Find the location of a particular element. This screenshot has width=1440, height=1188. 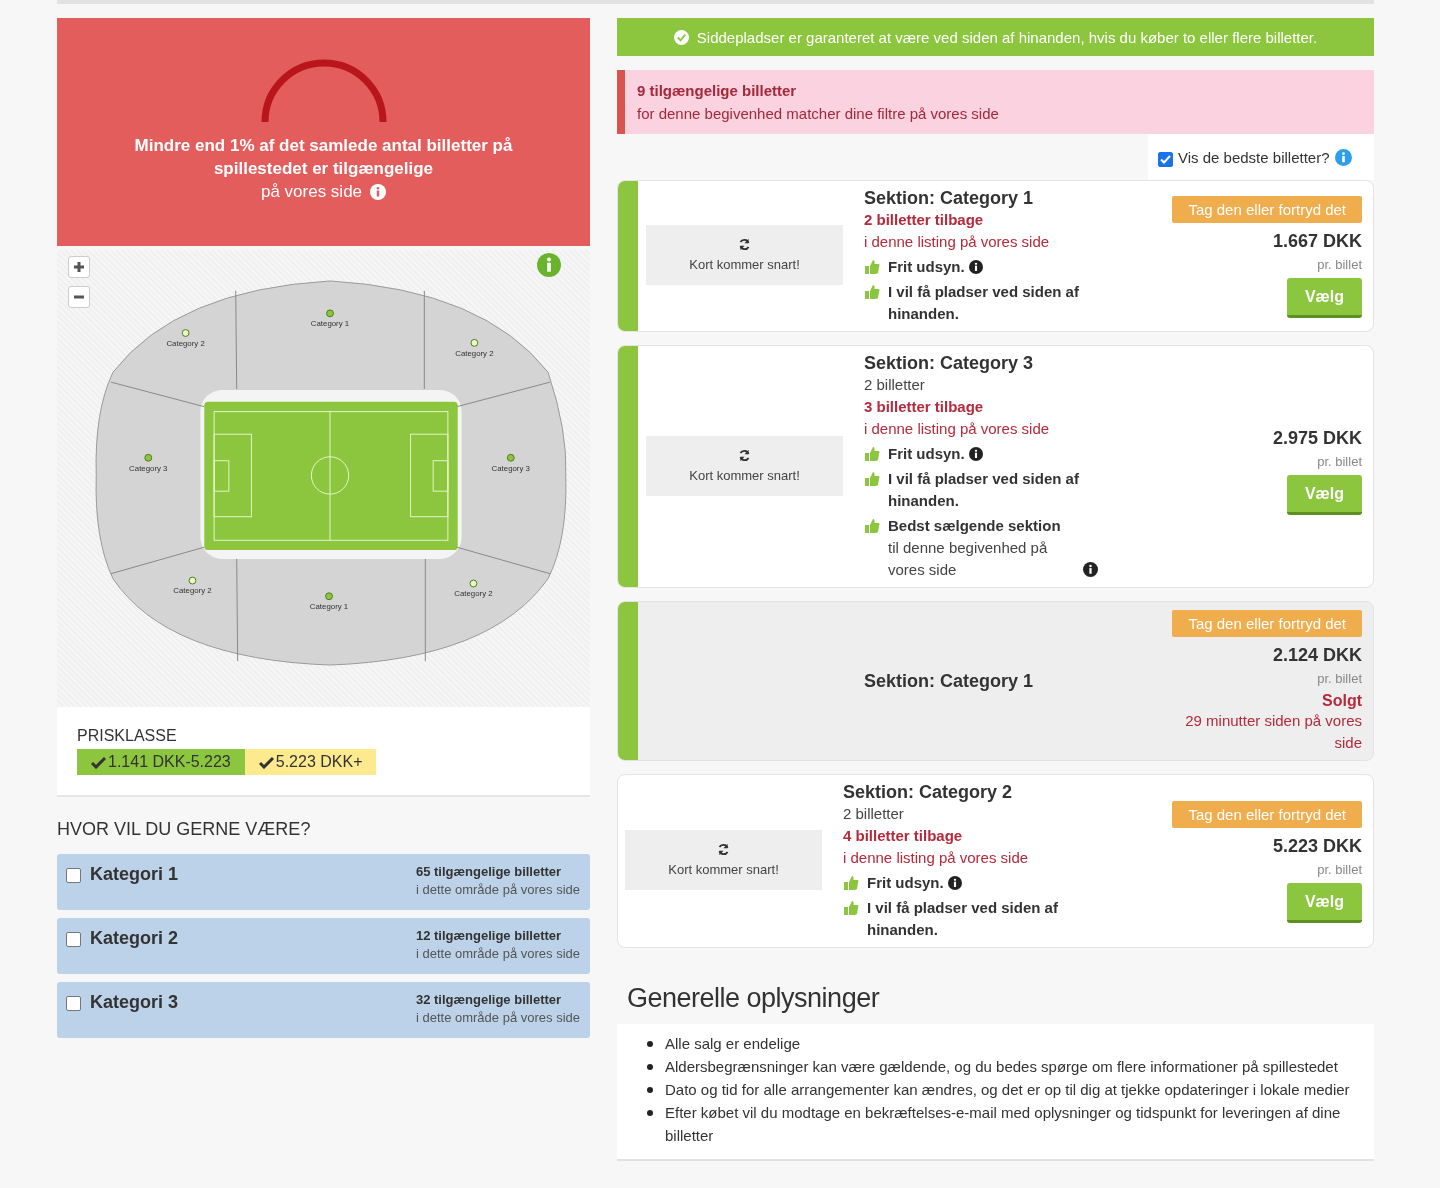

sold-note: 29 minutter siden på vores side is located at coordinates (1273, 732).